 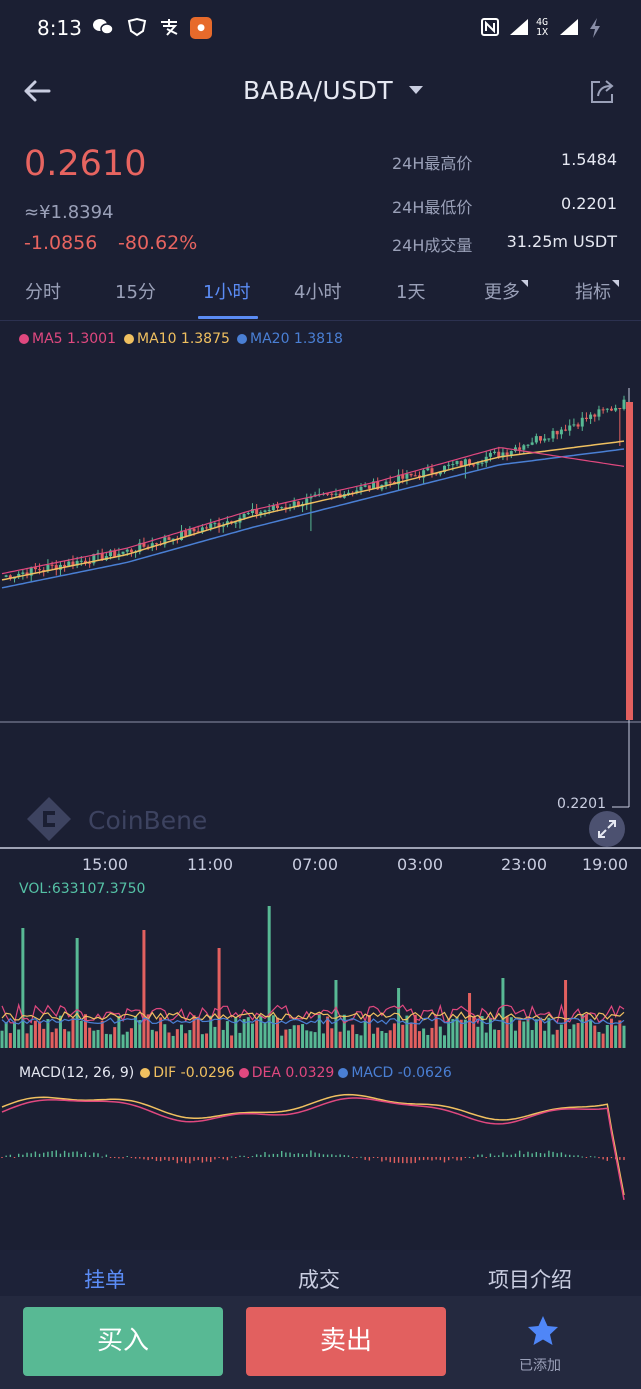 What do you see at coordinates (105, 1279) in the screenshot?
I see `tab-orders: 挂单` at bounding box center [105, 1279].